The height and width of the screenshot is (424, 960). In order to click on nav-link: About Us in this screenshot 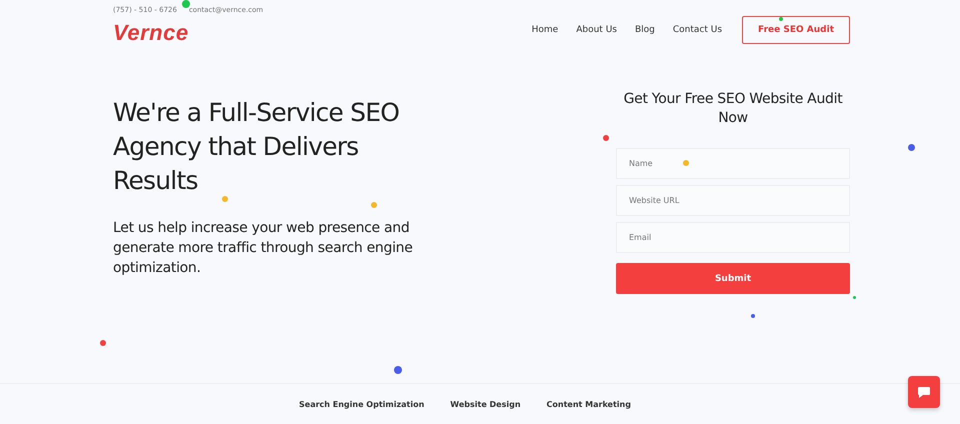, I will do `click(596, 30)`.